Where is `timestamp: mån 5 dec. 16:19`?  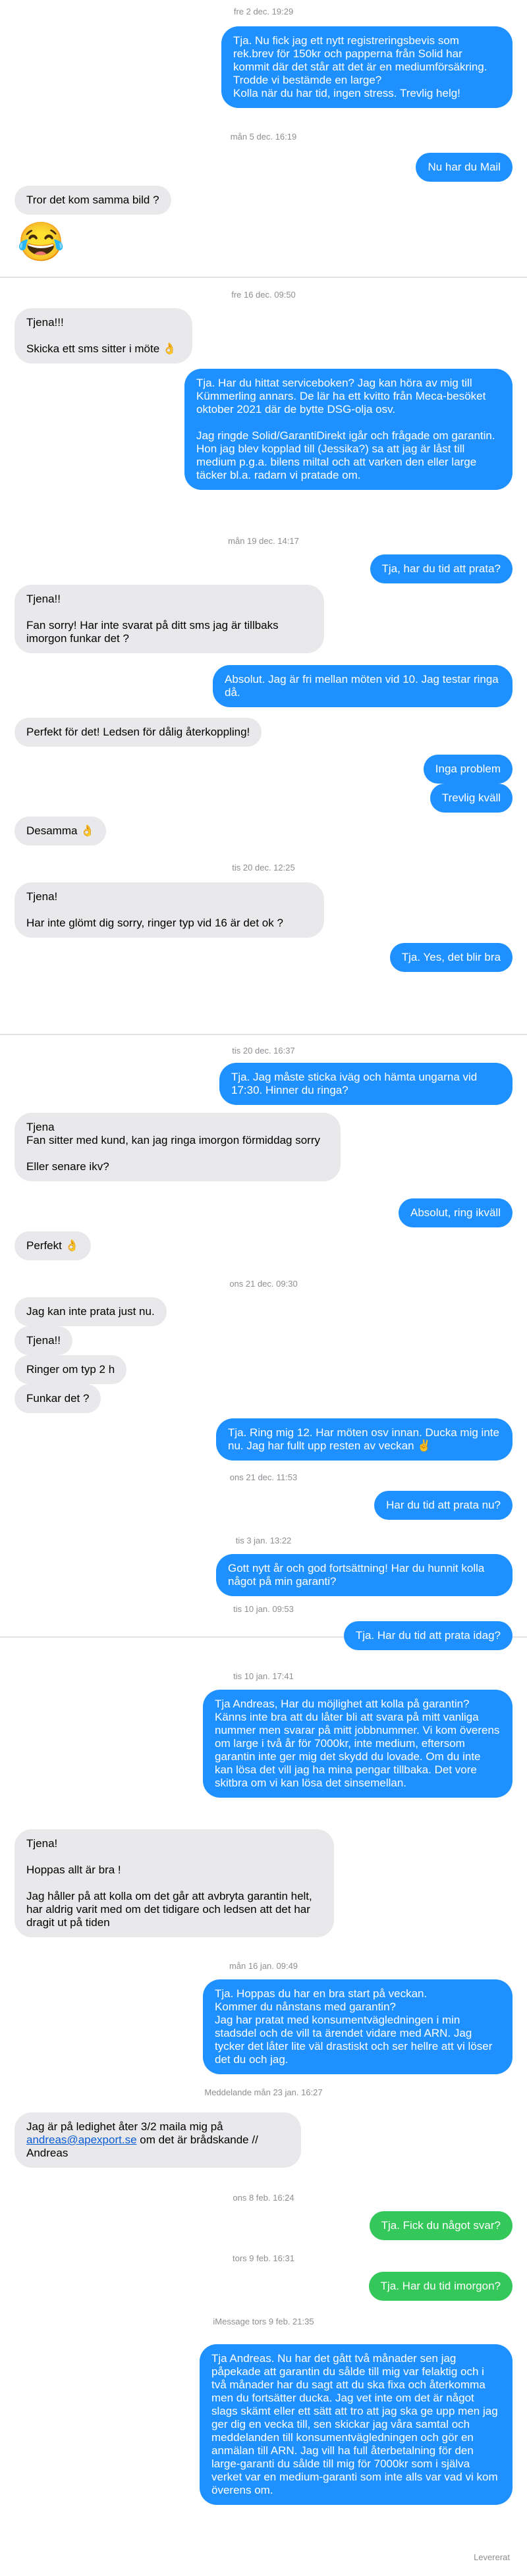
timestamp: mån 5 dec. 16:19 is located at coordinates (263, 137).